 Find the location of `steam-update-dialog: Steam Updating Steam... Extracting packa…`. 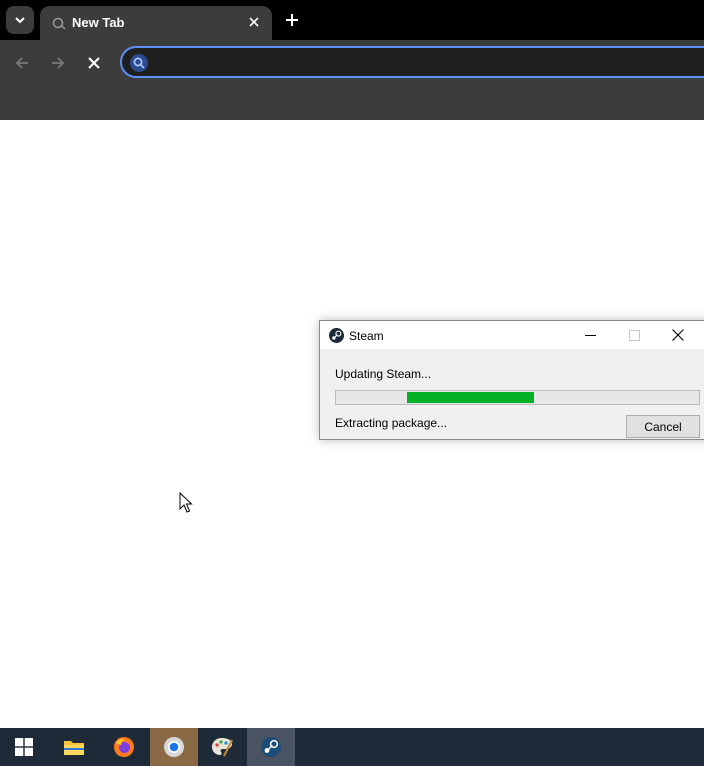

steam-update-dialog: Steam Updating Steam... Extracting packa… is located at coordinates (511, 380).